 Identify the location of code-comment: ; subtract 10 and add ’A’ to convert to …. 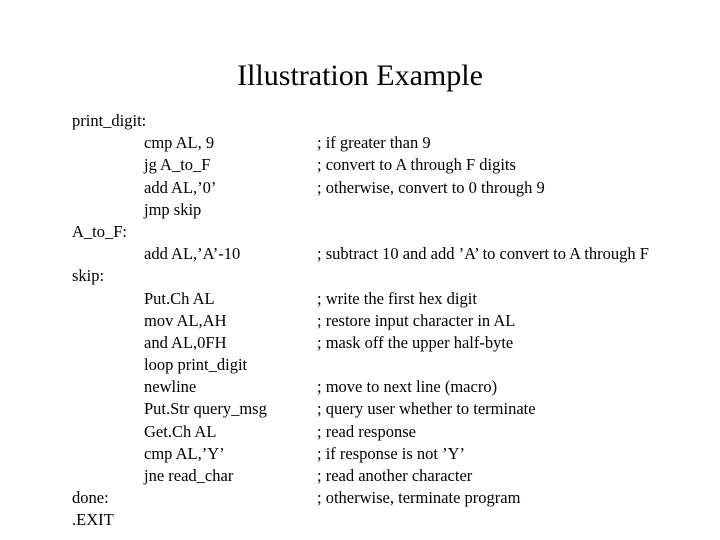
(483, 254).